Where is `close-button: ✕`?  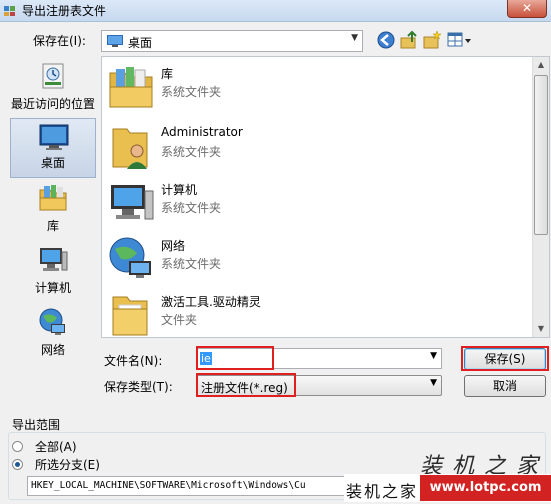 close-button: ✕ is located at coordinates (527, 9).